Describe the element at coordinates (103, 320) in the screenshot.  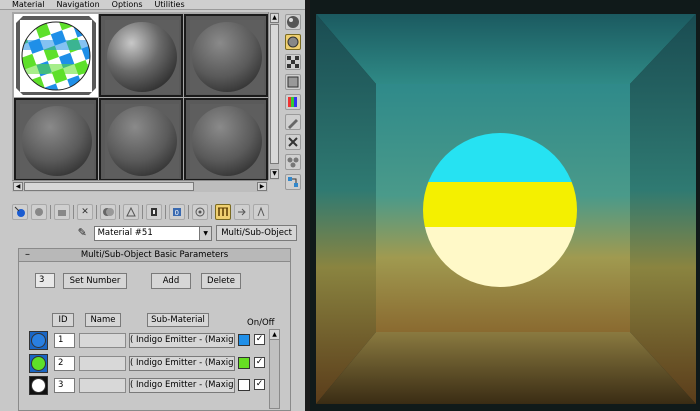
I see `sort-by-name-button: Name` at that location.